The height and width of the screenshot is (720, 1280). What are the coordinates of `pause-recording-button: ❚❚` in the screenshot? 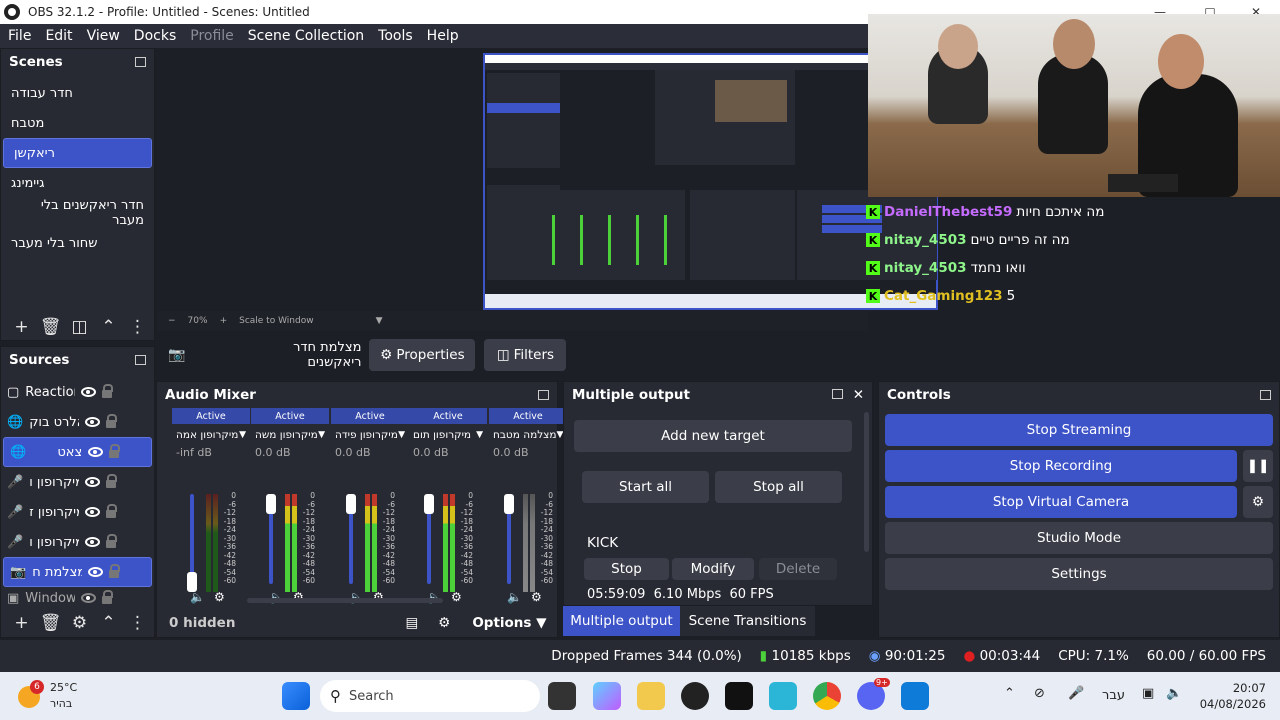 It's located at (1258, 466).